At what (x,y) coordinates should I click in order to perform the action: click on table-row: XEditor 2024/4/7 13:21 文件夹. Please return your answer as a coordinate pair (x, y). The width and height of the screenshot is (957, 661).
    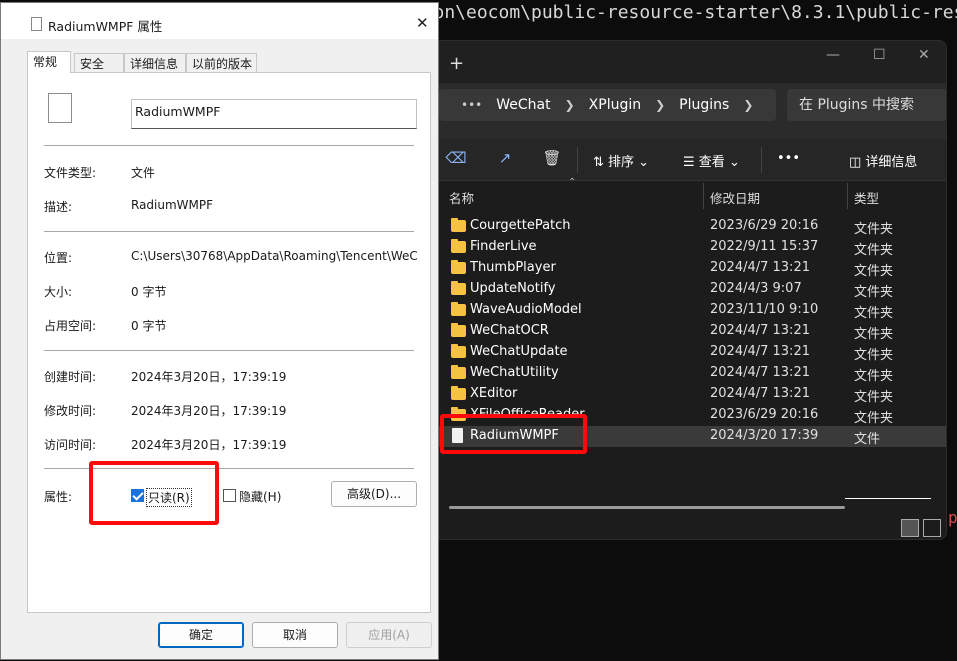
    Looking at the image, I should click on (688, 394).